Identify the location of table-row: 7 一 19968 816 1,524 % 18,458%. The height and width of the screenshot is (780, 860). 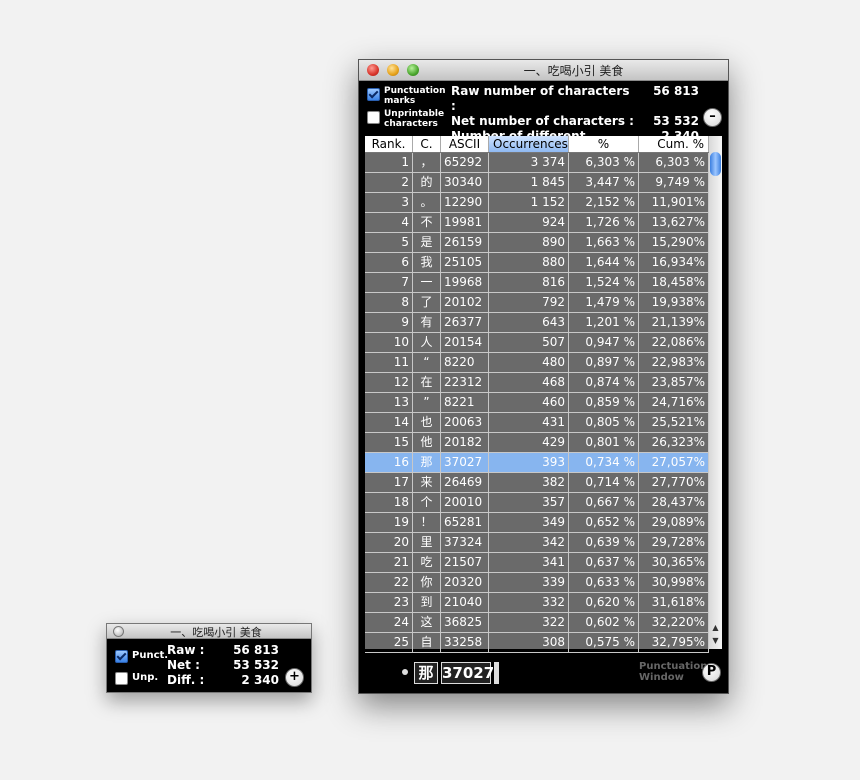
(537, 283).